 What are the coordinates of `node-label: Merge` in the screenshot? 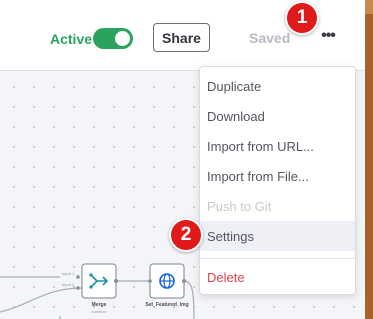 It's located at (99, 305).